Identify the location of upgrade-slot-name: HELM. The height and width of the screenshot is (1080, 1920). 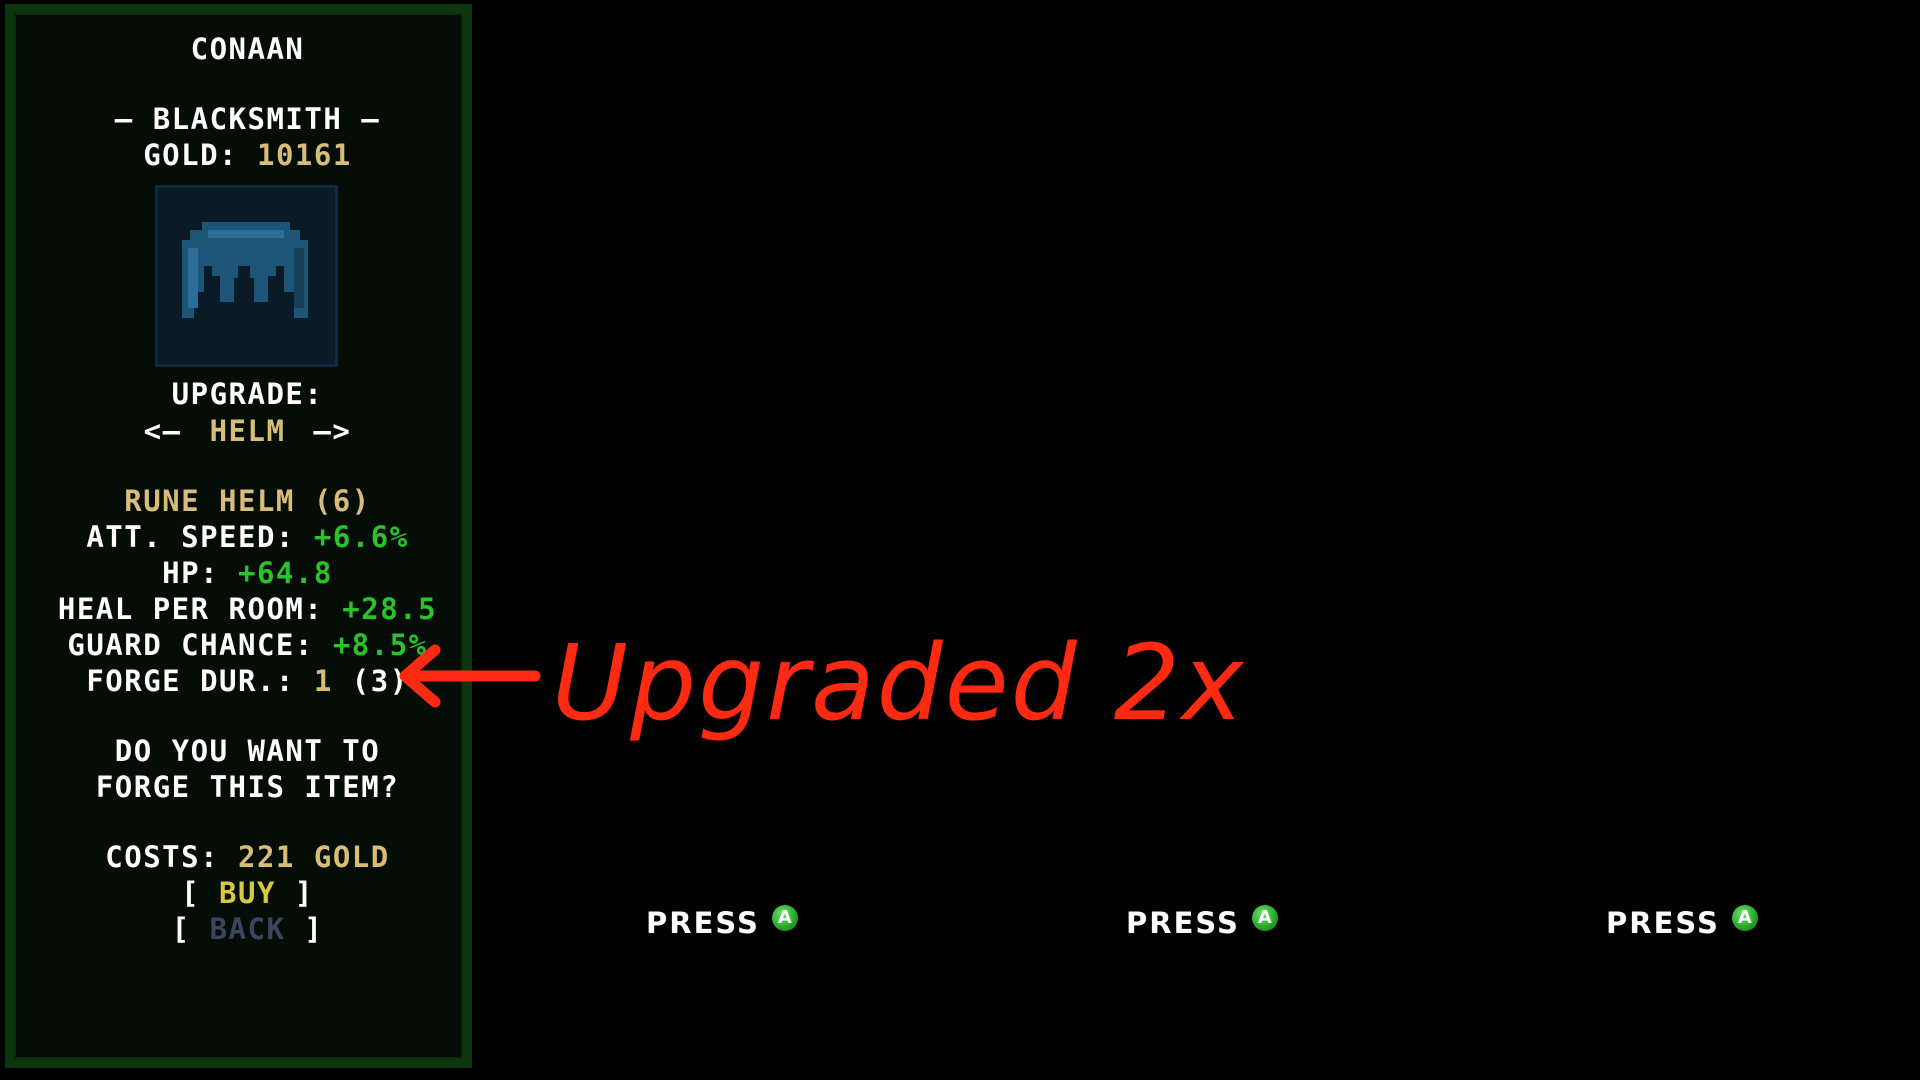
(247, 431).